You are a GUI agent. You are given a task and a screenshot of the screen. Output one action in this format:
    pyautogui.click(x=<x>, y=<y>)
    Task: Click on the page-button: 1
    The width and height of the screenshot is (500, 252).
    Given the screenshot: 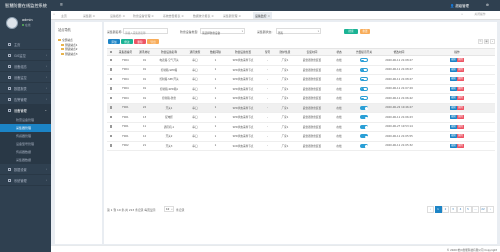 What is the action you would take?
    pyautogui.click(x=438, y=209)
    